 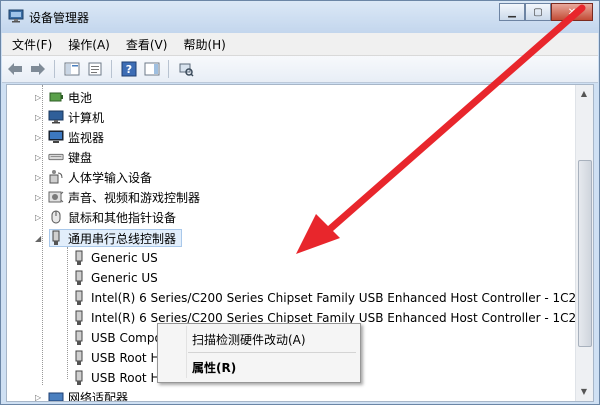 I want to click on tree-item-label: 电池, so click(x=80, y=97).